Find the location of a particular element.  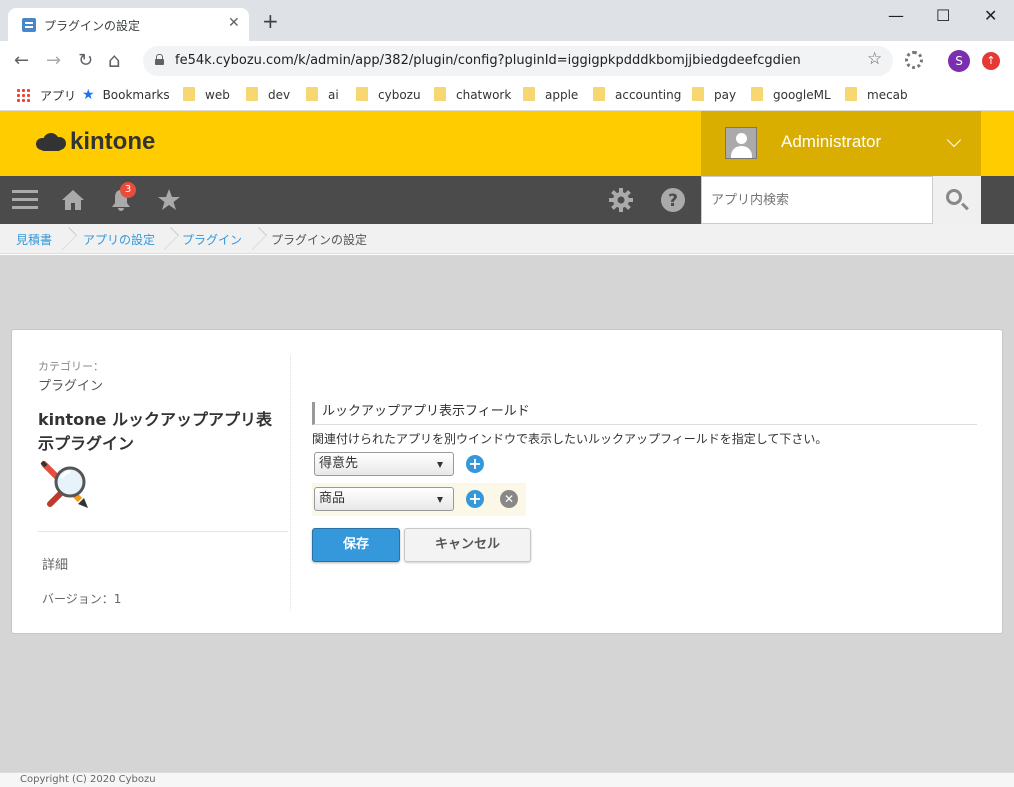

breadcrumb-app: 見積書 is located at coordinates (34, 239).